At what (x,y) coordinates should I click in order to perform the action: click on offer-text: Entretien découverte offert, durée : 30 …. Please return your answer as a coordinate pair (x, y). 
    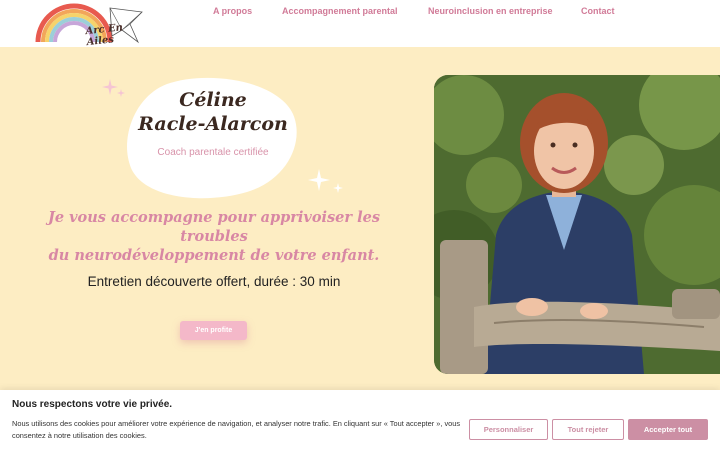
    Looking at the image, I should click on (214, 281).